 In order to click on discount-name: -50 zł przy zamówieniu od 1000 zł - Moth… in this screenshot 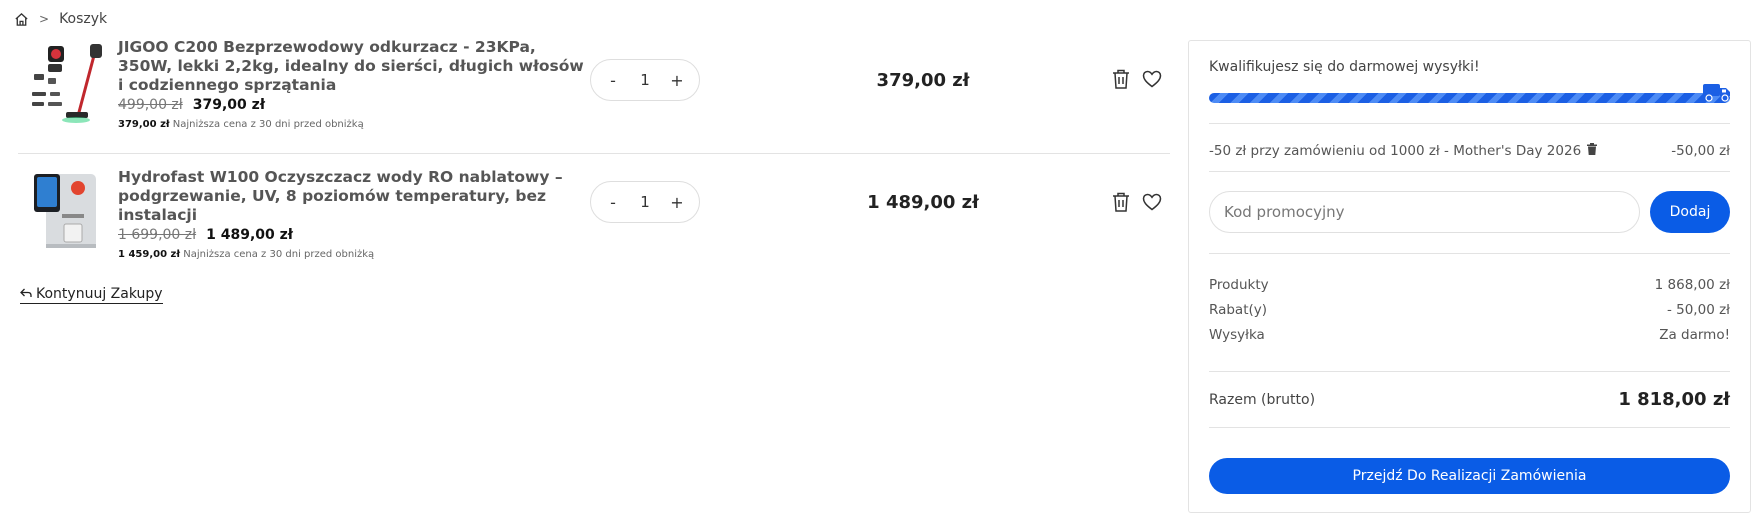, I will do `click(1395, 151)`.